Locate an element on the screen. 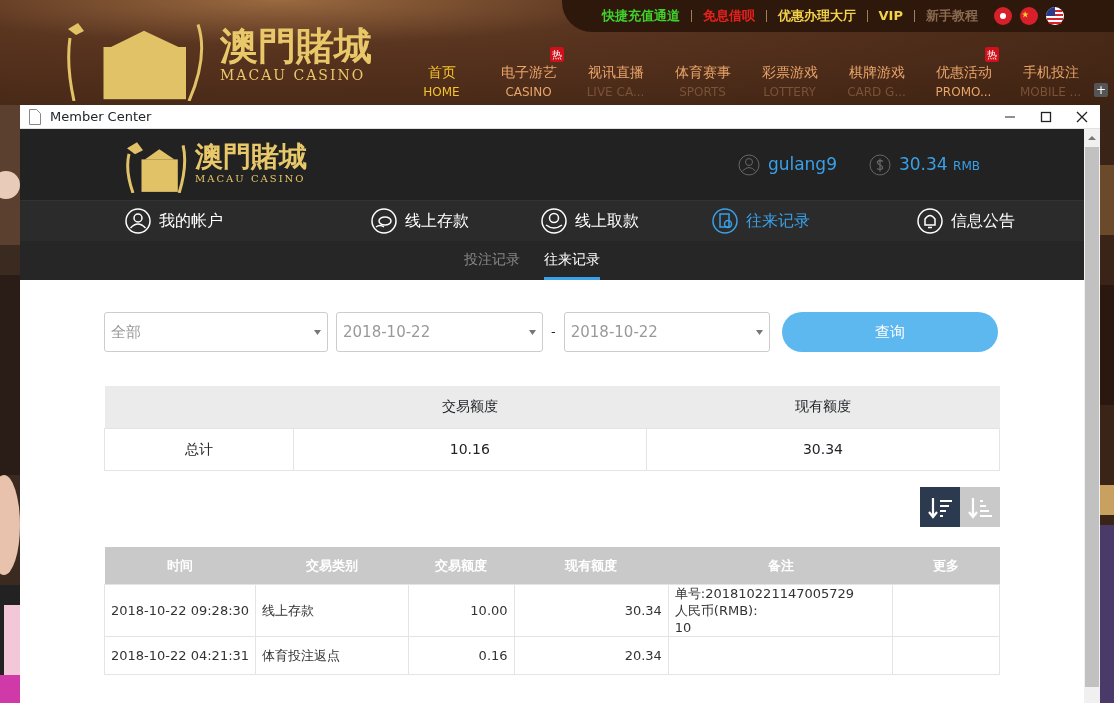 Image resolution: width=1114 pixels, height=703 pixels. table-cell: 线上存款 is located at coordinates (332, 610).